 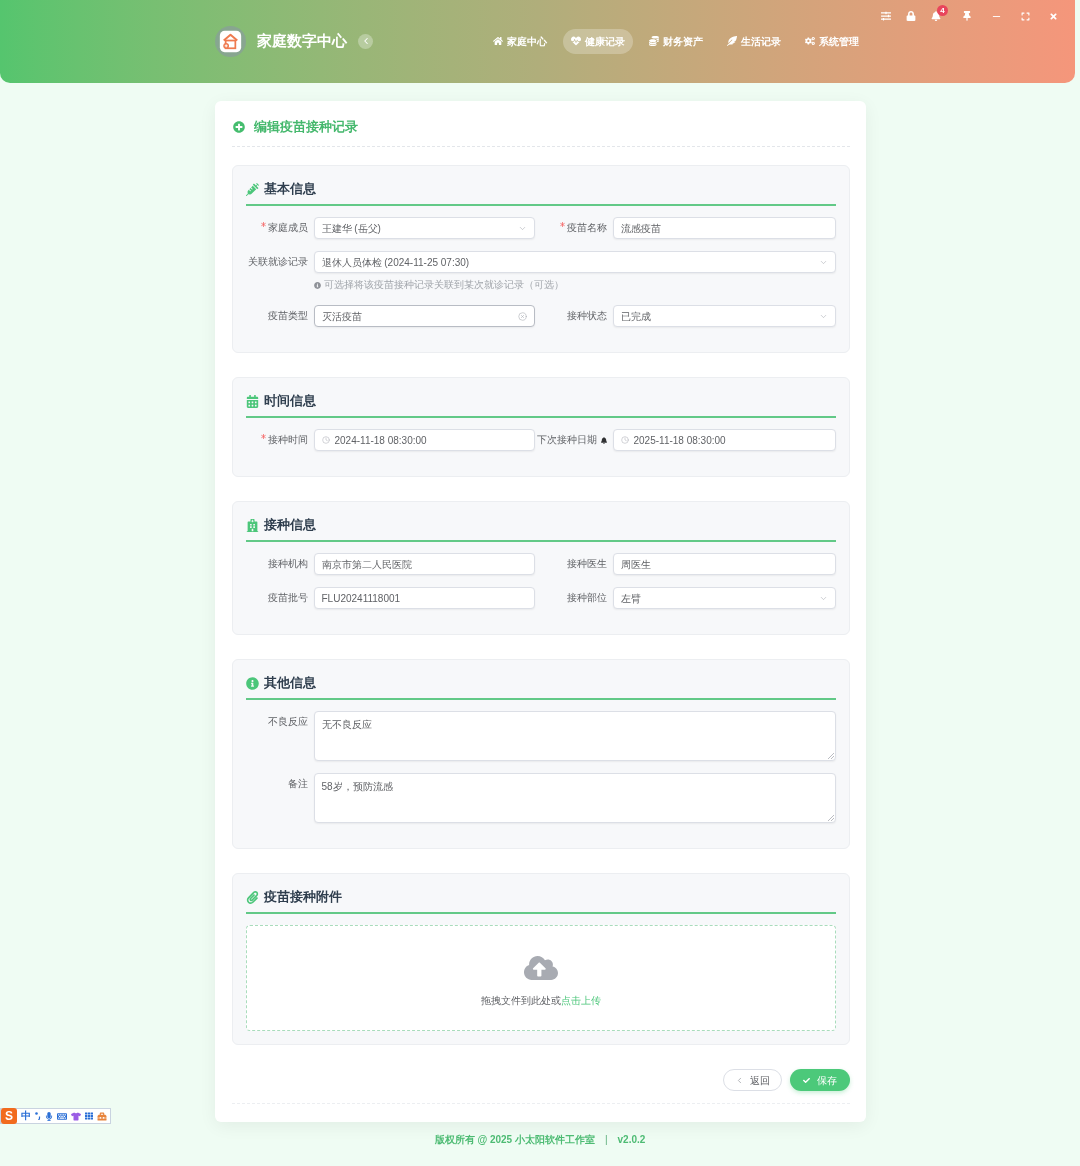 I want to click on field-label: 疫苗名称, so click(x=586, y=228).